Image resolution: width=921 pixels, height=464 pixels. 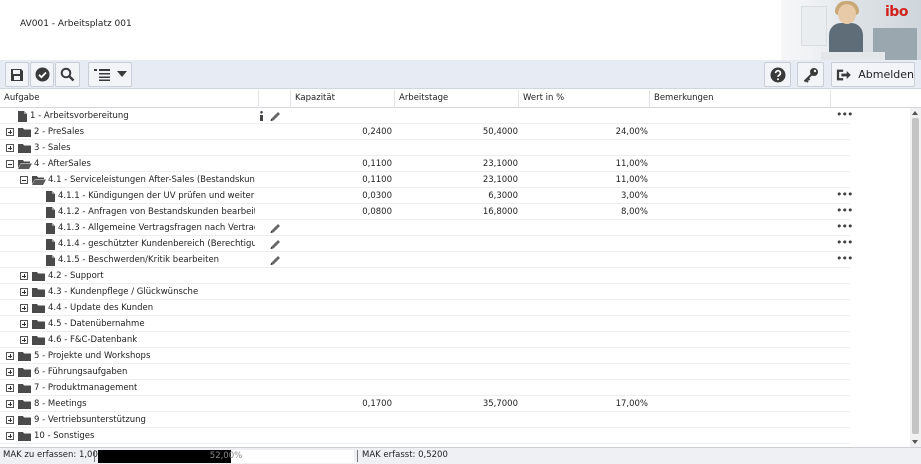 What do you see at coordinates (261, 118) in the screenshot?
I see `info-icon` at bounding box center [261, 118].